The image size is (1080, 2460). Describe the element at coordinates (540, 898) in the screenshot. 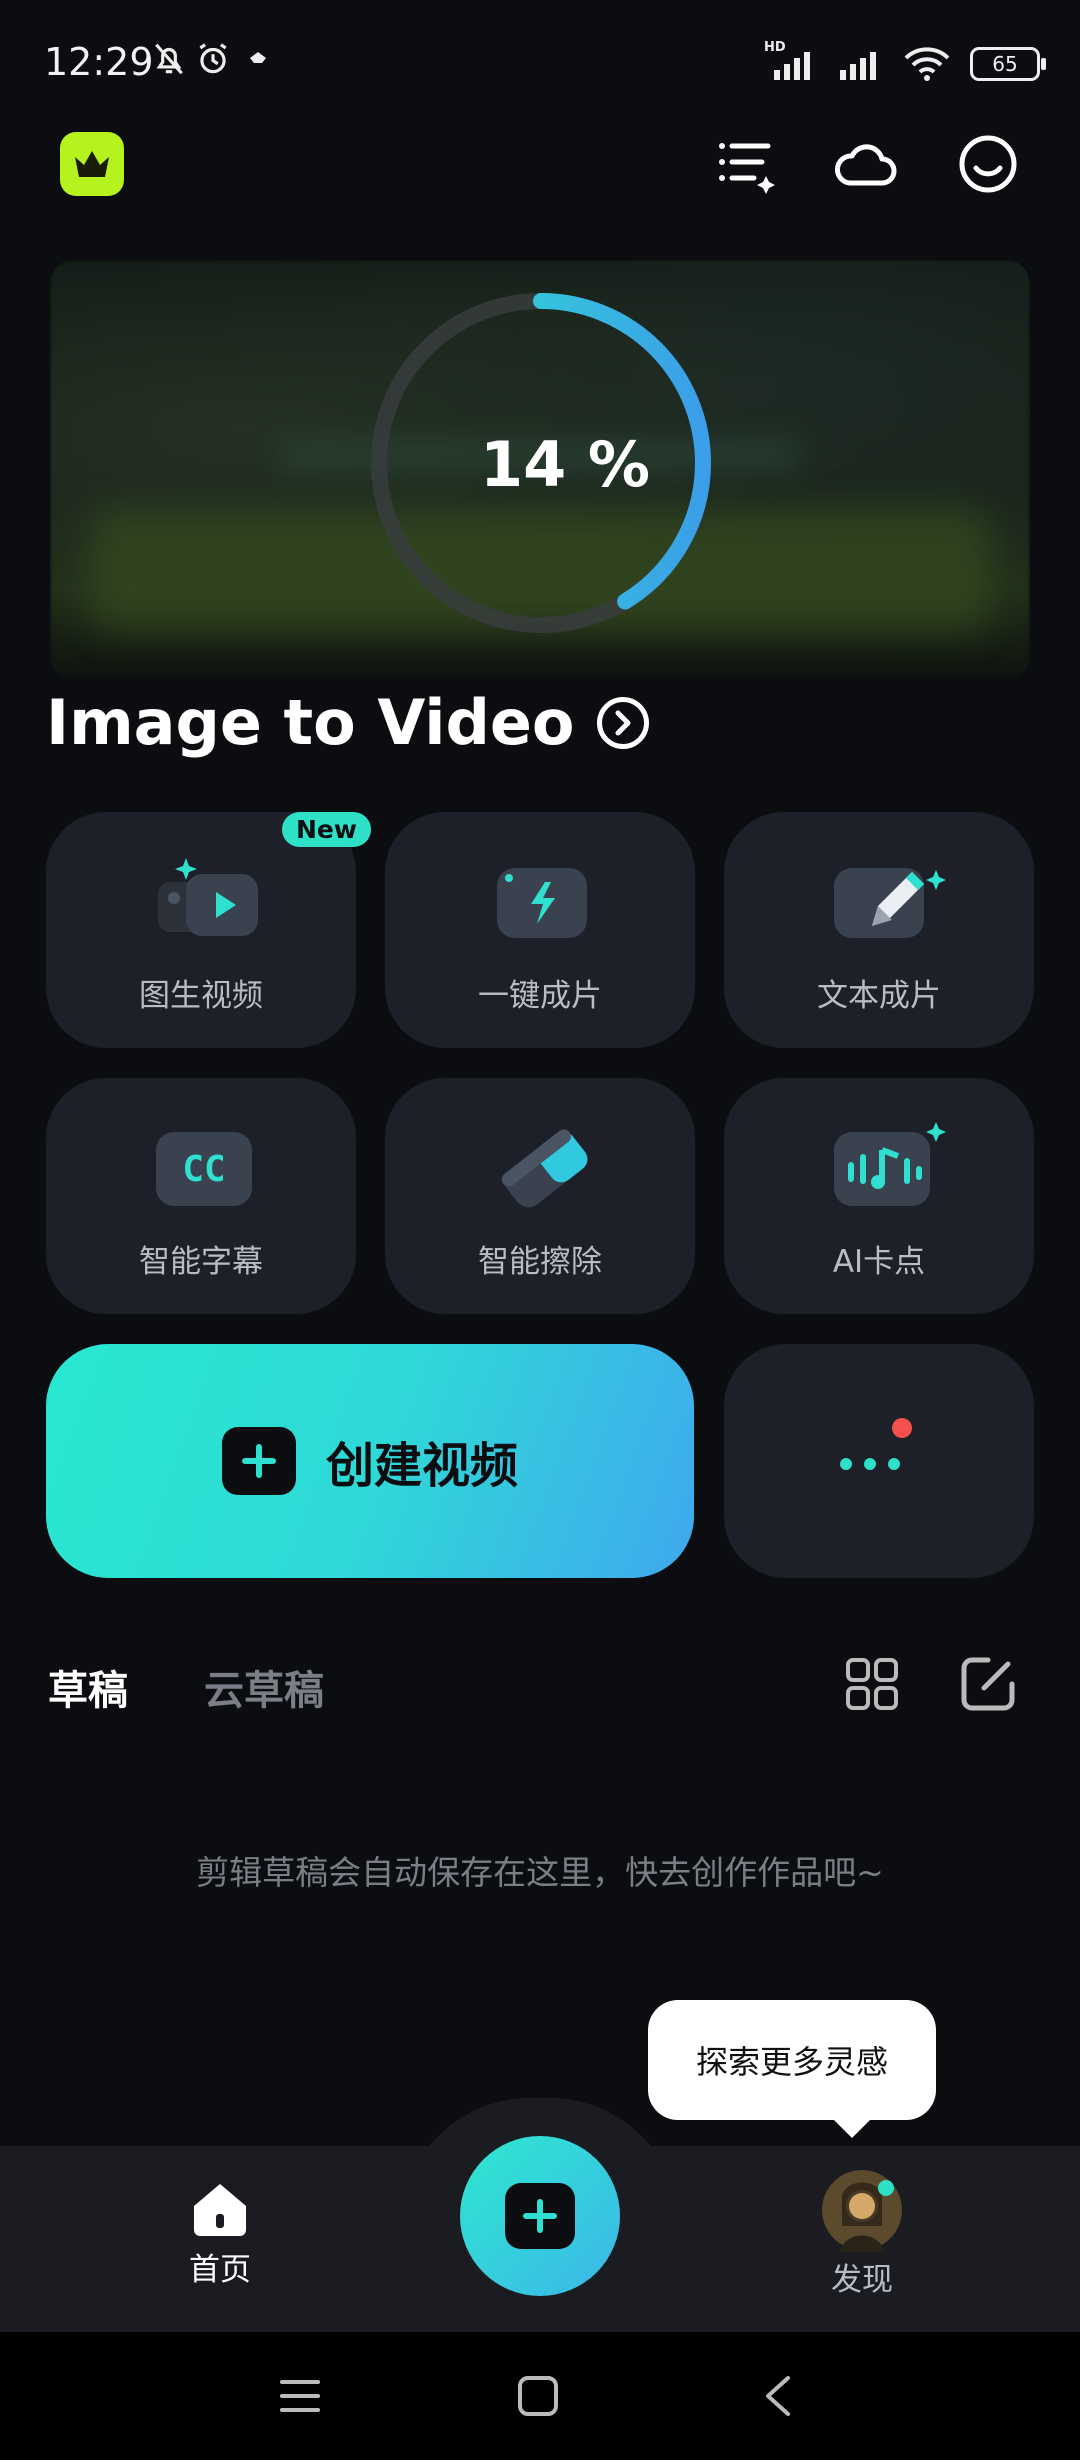

I see `one-click-icon` at that location.